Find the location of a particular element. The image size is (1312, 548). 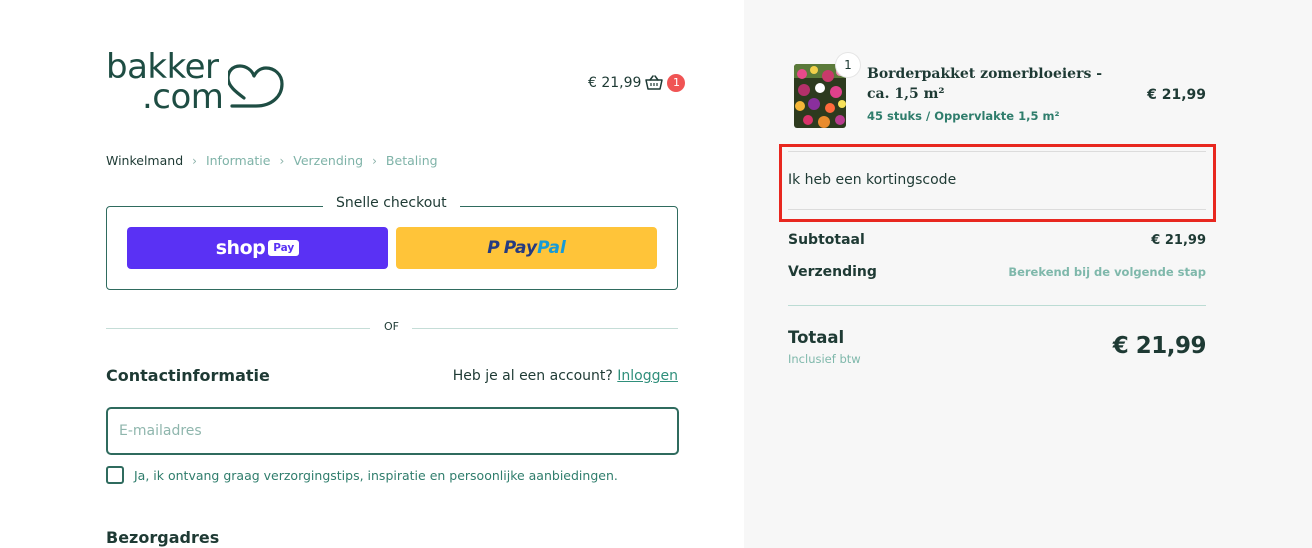

quantity-badge: 1 is located at coordinates (848, 65).